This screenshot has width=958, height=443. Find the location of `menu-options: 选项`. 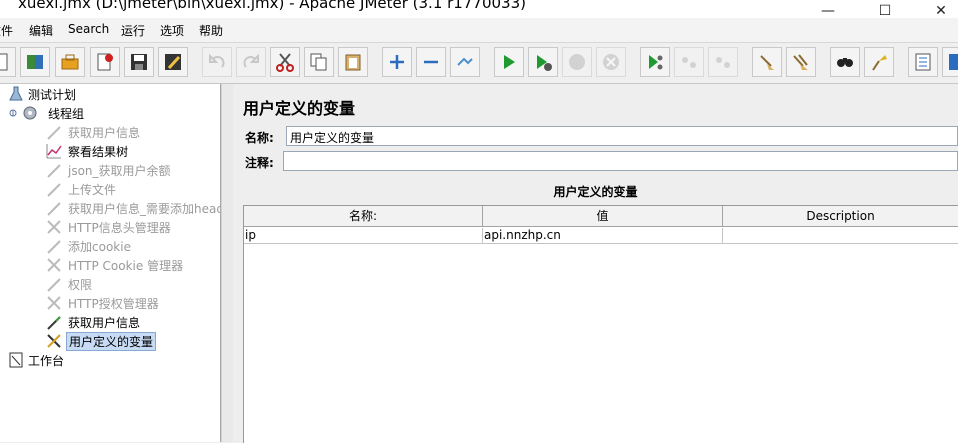

menu-options: 选项 is located at coordinates (172, 30).